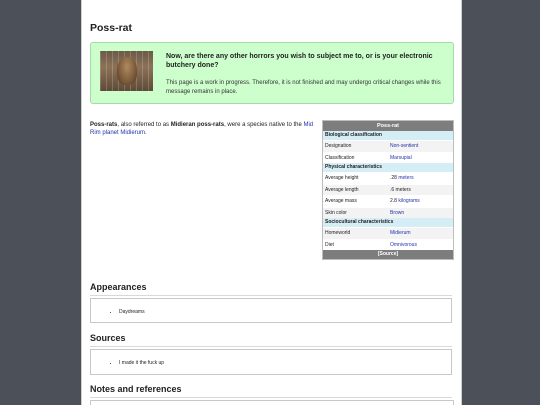 The image size is (540, 405). What do you see at coordinates (421, 245) in the screenshot?
I see `diet-link: Omnivorous` at bounding box center [421, 245].